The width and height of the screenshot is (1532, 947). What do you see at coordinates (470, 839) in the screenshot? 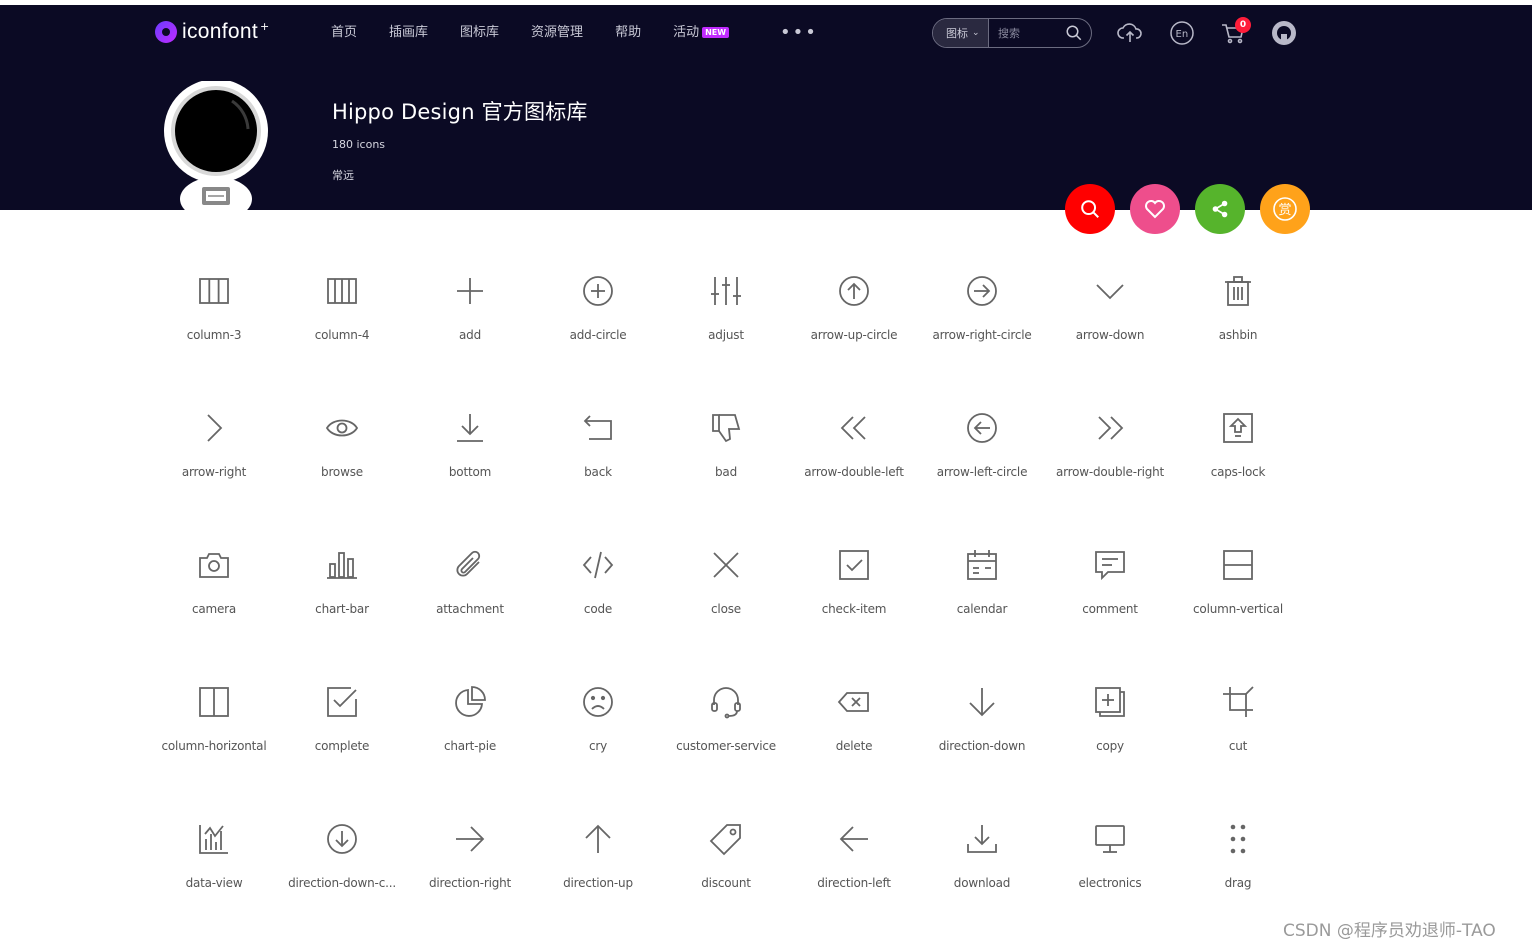
I see `direction-right-icon` at bounding box center [470, 839].